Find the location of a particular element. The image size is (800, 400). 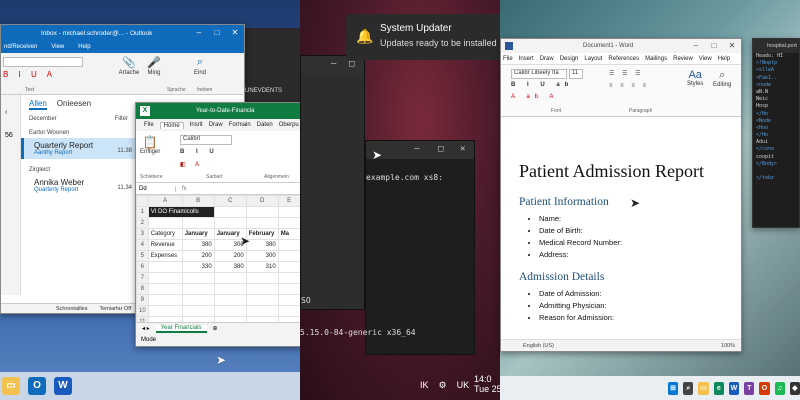

format-buttons: B I U is located at coordinates (199, 152).